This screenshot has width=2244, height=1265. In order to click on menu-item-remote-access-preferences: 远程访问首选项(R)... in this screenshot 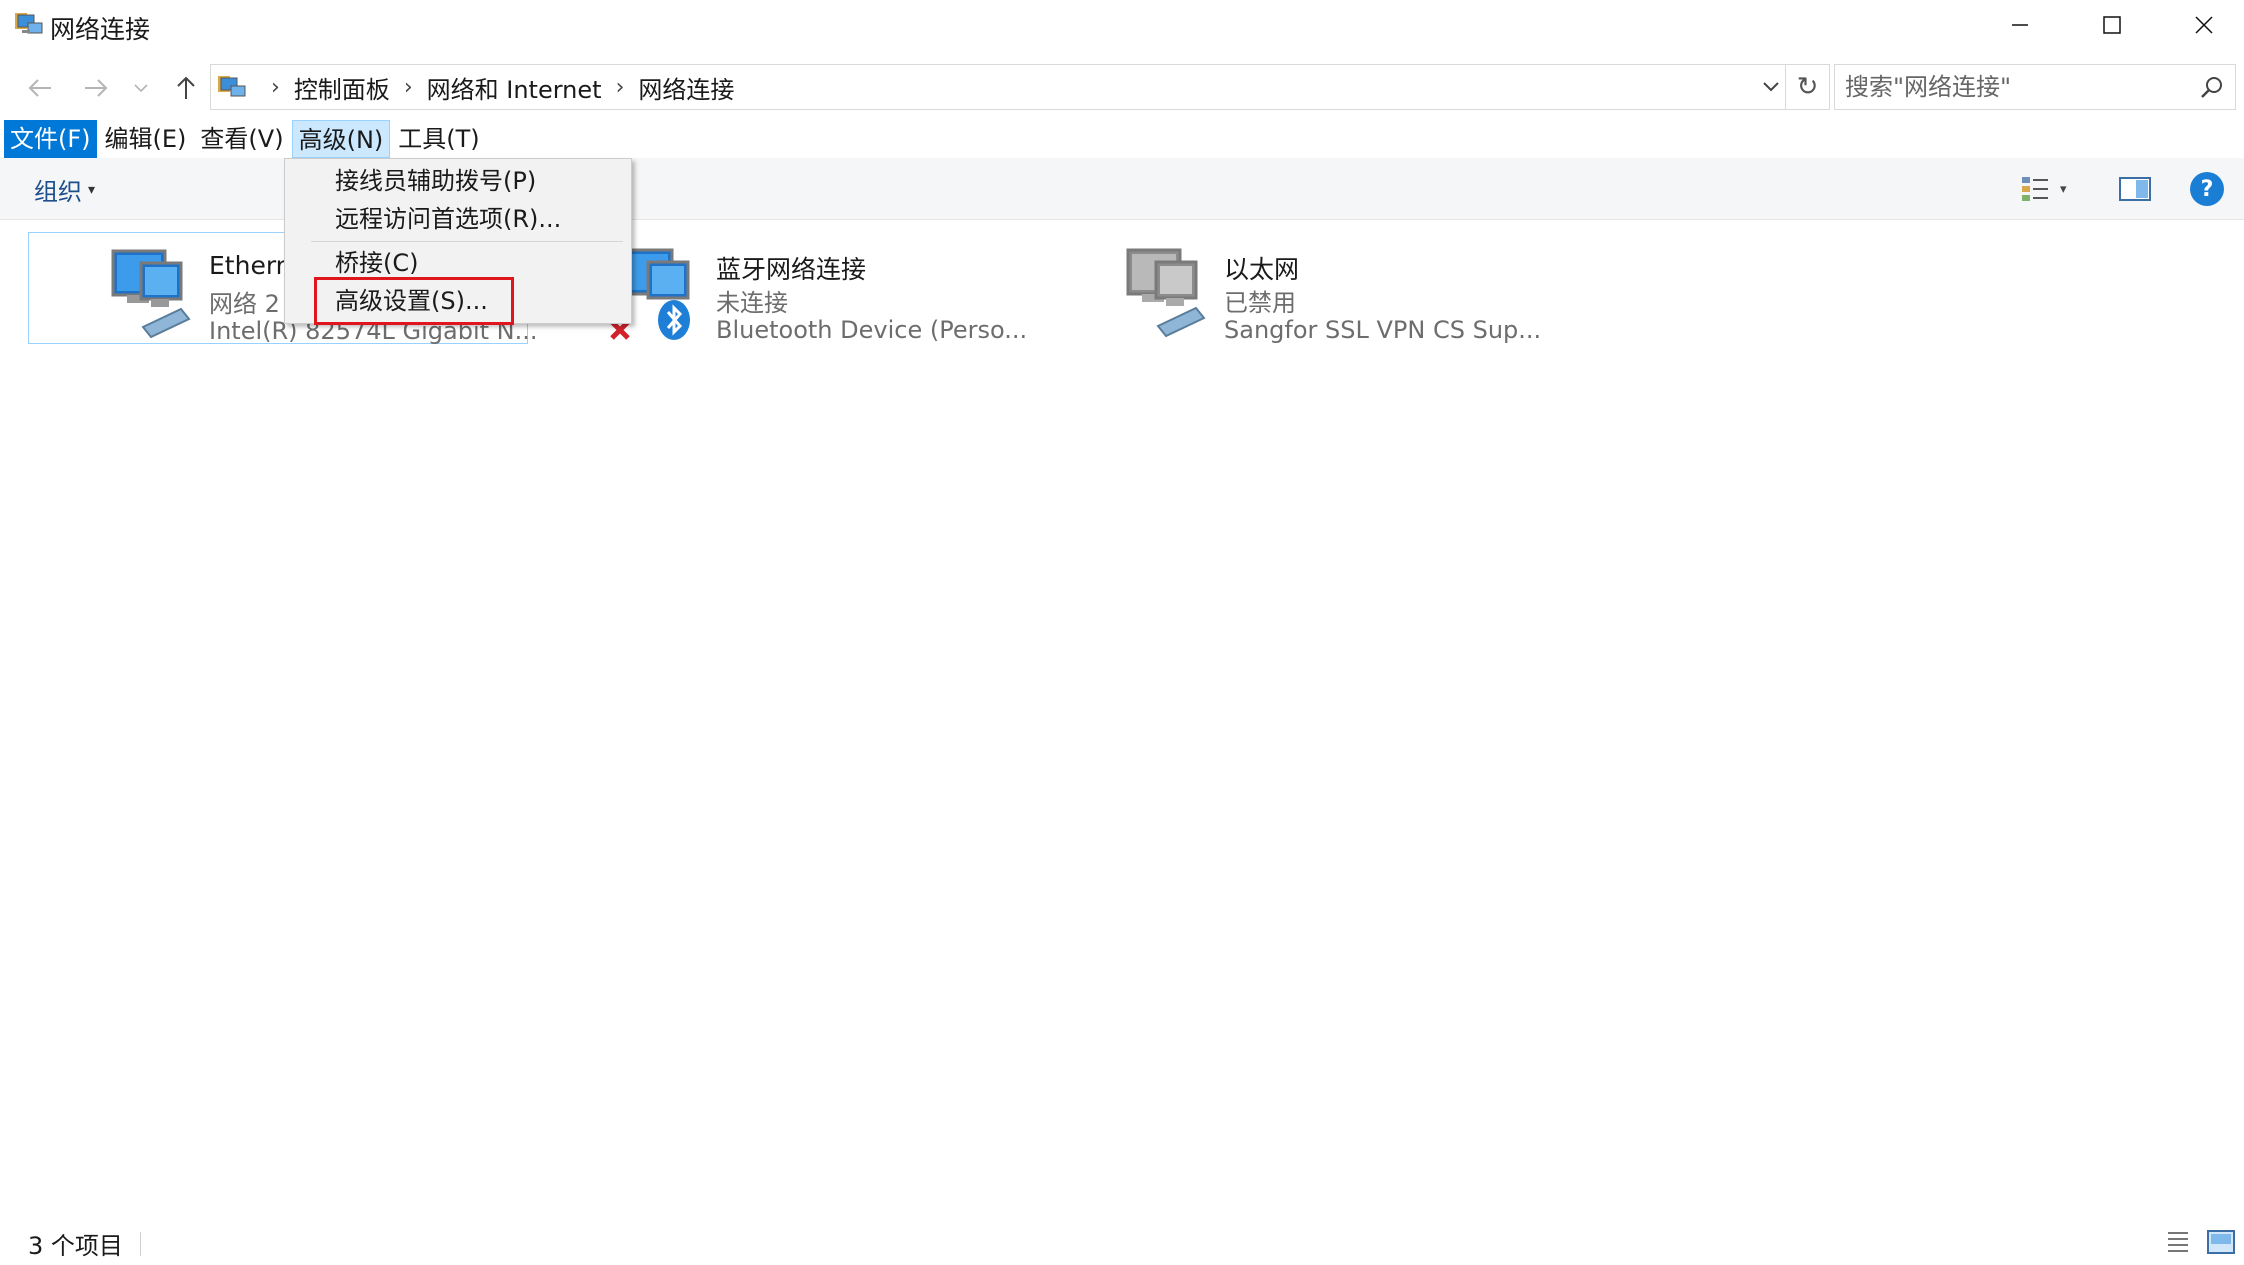, I will do `click(448, 219)`.